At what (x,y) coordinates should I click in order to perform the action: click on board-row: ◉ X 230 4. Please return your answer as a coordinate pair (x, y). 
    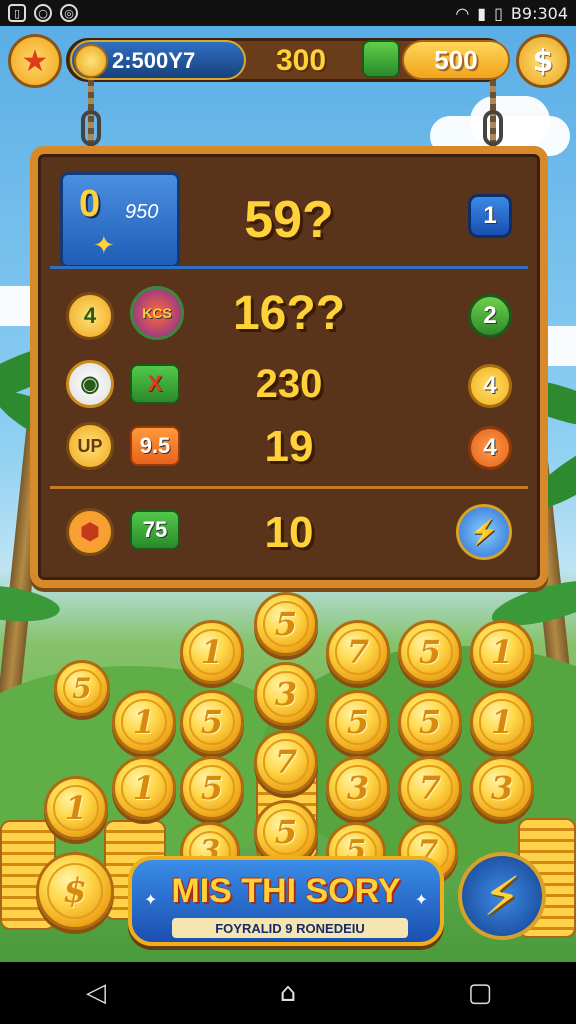
    Looking at the image, I should click on (289, 386).